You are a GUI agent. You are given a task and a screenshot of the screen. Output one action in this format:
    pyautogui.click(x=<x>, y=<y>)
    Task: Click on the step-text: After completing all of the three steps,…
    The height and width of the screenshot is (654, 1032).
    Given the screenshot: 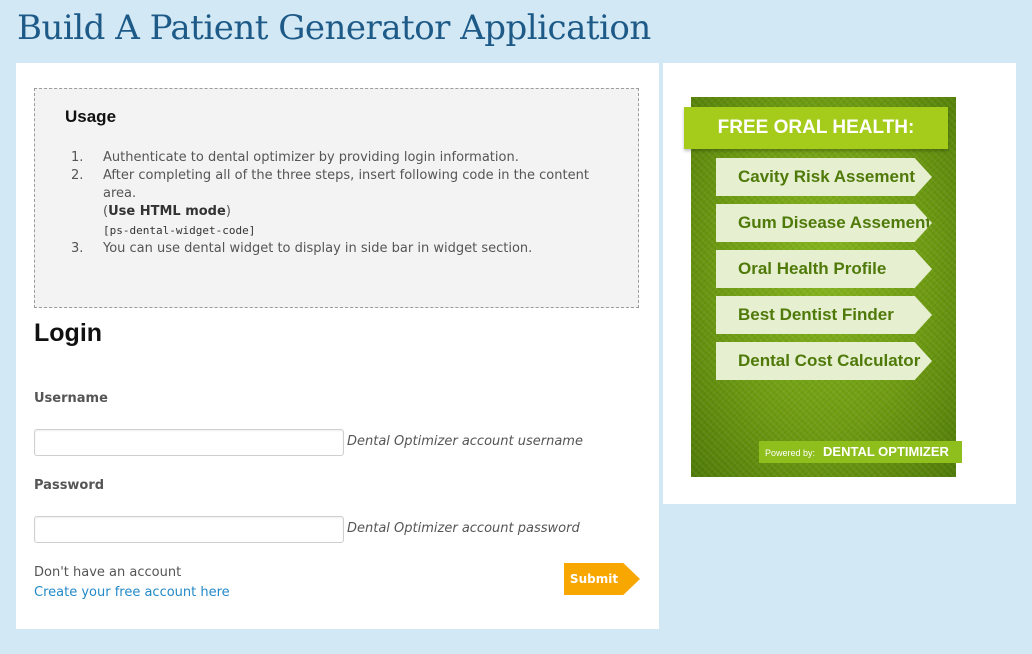 What is the action you would take?
    pyautogui.click(x=346, y=184)
    